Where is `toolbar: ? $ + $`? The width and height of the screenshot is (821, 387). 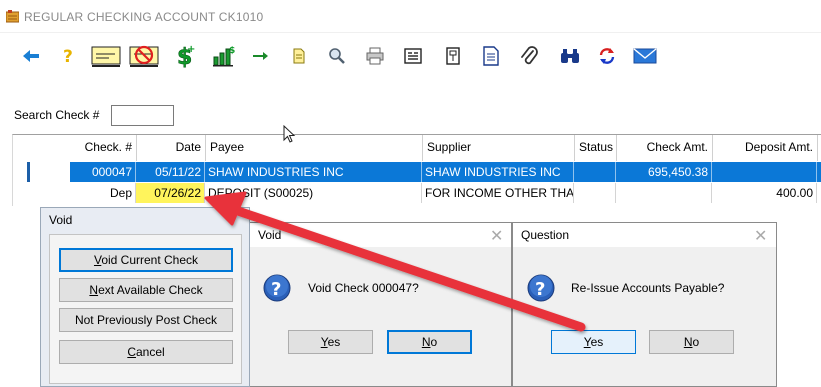 toolbar: ? $ + $ is located at coordinates (410, 56).